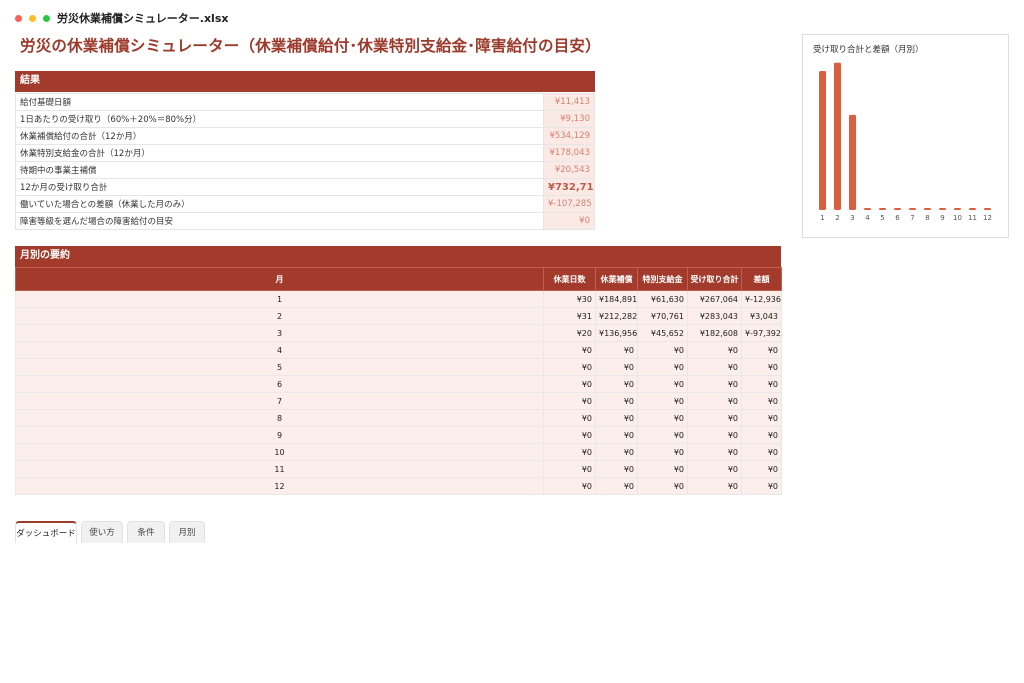 The height and width of the screenshot is (683, 1024). What do you see at coordinates (279, 316) in the screenshot?
I see `table-cell: 2` at bounding box center [279, 316].